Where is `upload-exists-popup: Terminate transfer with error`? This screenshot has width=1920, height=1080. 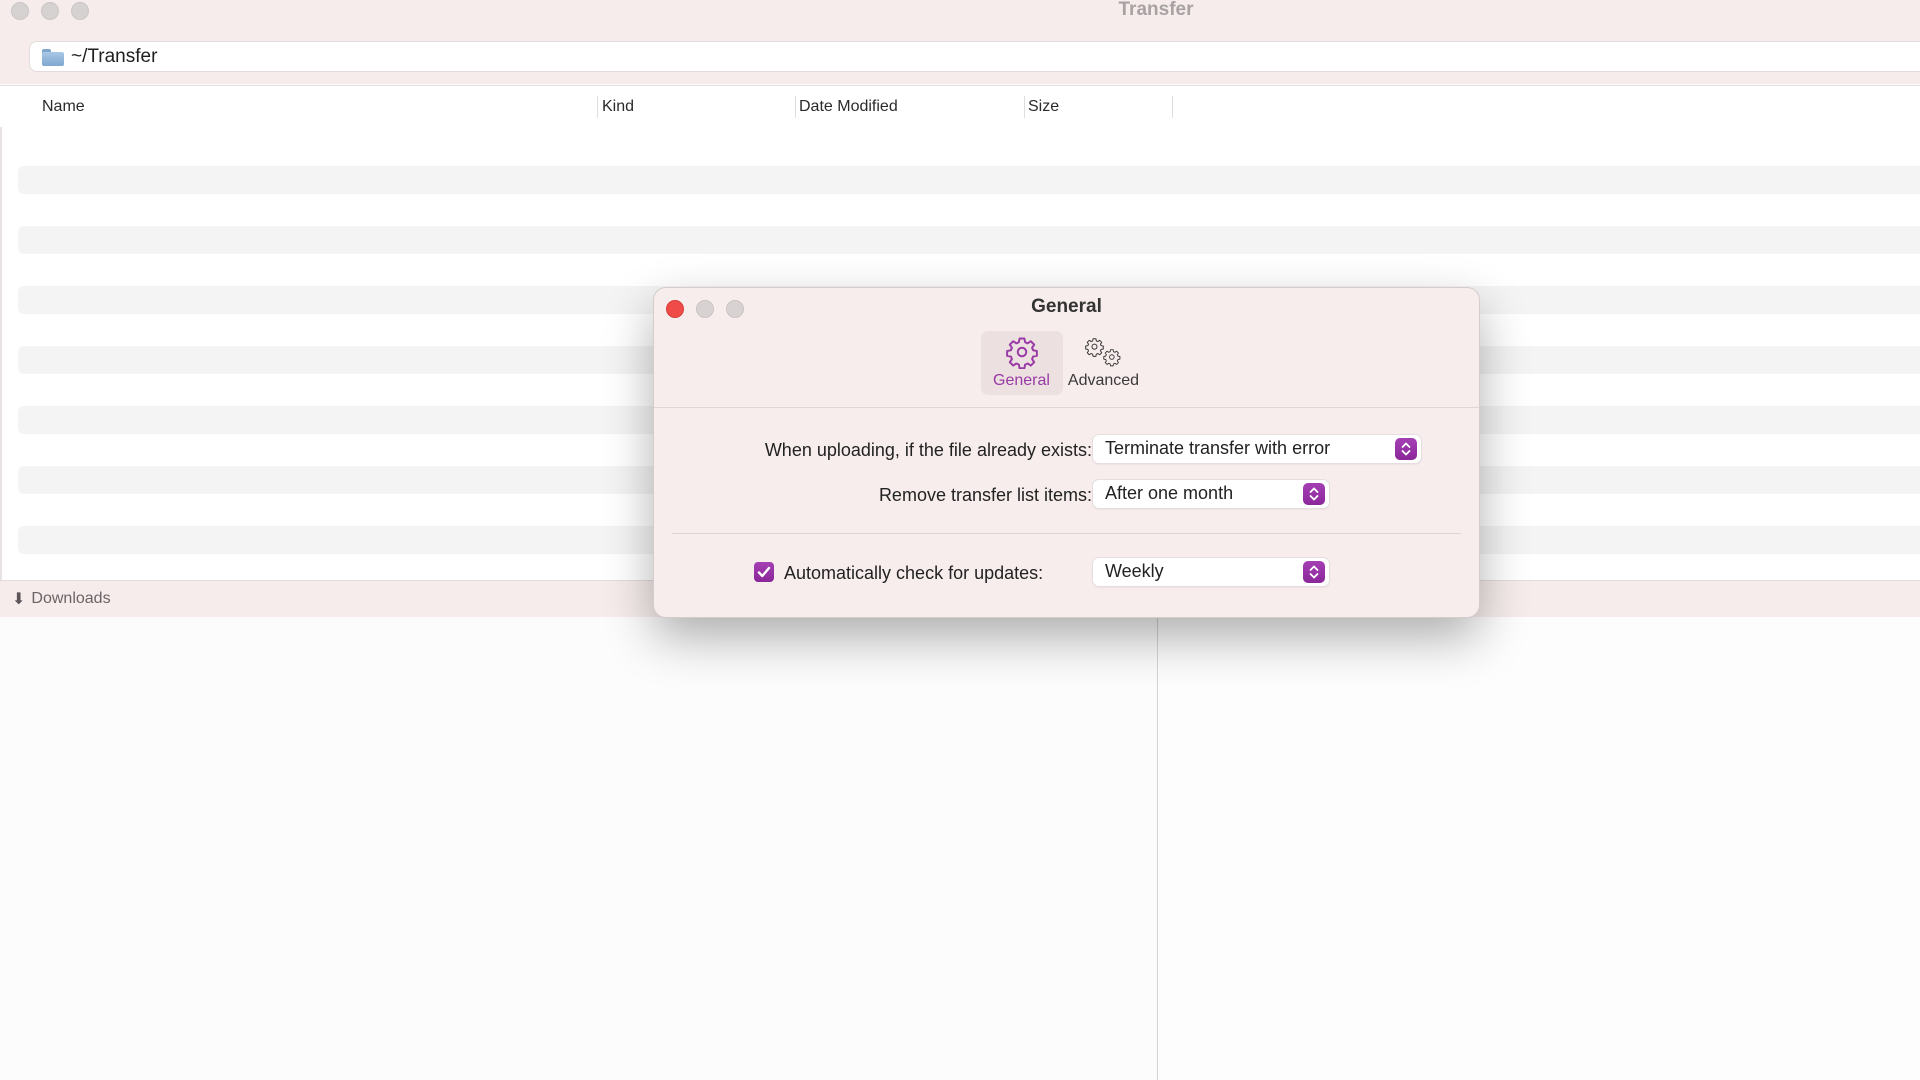
upload-exists-popup: Terminate transfer with error is located at coordinates (1257, 449).